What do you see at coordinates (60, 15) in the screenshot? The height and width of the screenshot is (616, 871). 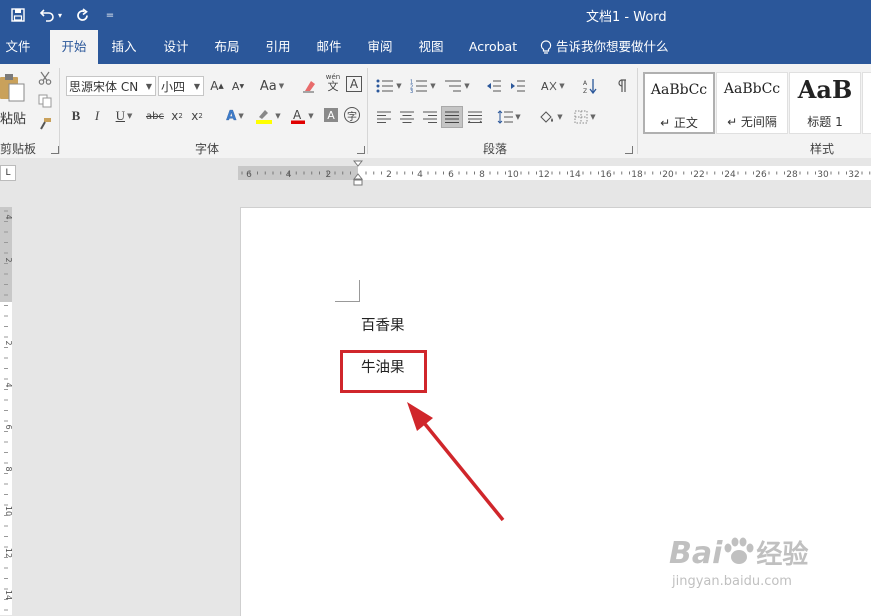 I see `undo-dropdown-icon: ▾` at bounding box center [60, 15].